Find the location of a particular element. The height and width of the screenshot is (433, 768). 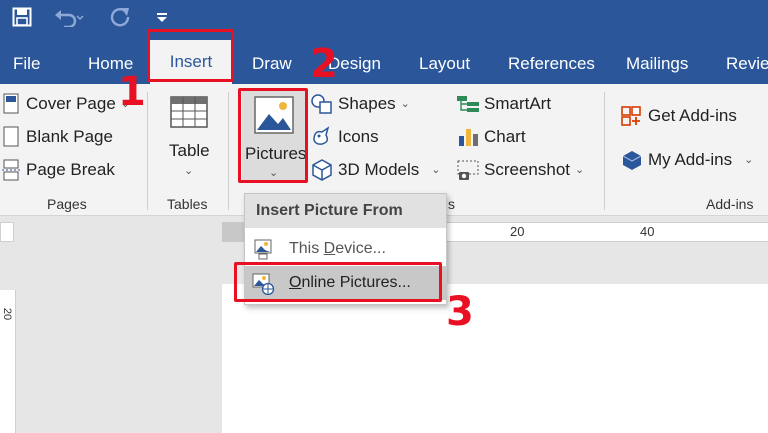

tab-selector is located at coordinates (7, 232).